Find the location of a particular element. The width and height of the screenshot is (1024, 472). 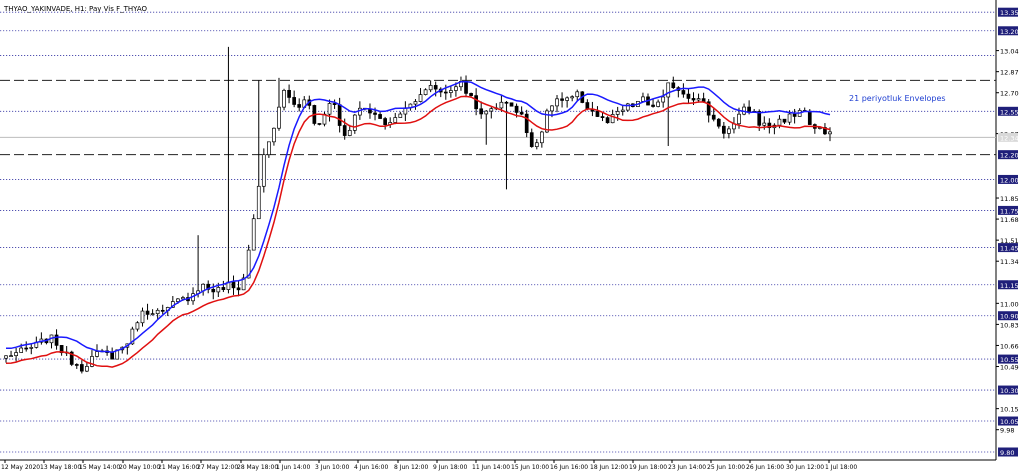

x-tick-label: 21 May 16:00 is located at coordinates (178, 467).